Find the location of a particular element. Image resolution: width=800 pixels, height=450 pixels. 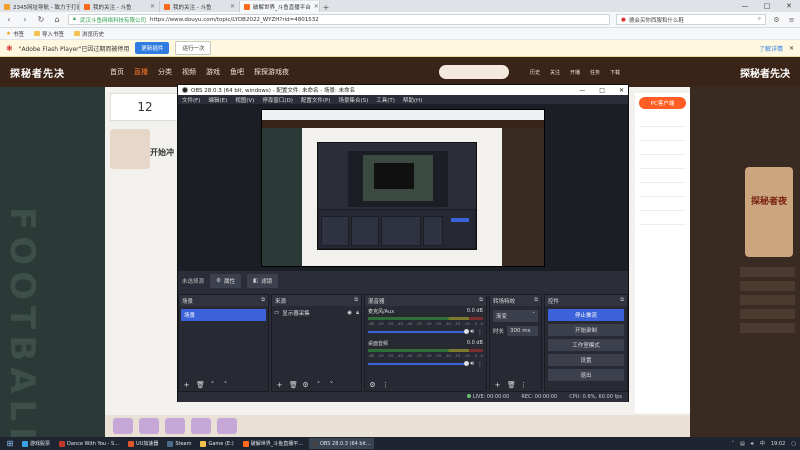

clock: 19:02 is located at coordinates (778, 444).